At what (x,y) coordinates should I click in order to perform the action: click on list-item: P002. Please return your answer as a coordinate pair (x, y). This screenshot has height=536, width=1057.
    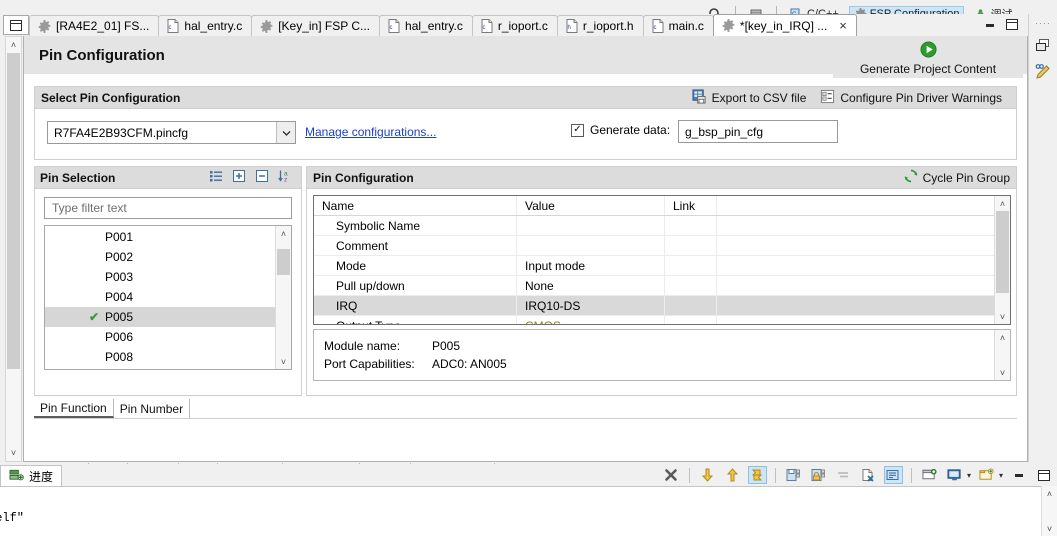
    Looking at the image, I should click on (160, 257).